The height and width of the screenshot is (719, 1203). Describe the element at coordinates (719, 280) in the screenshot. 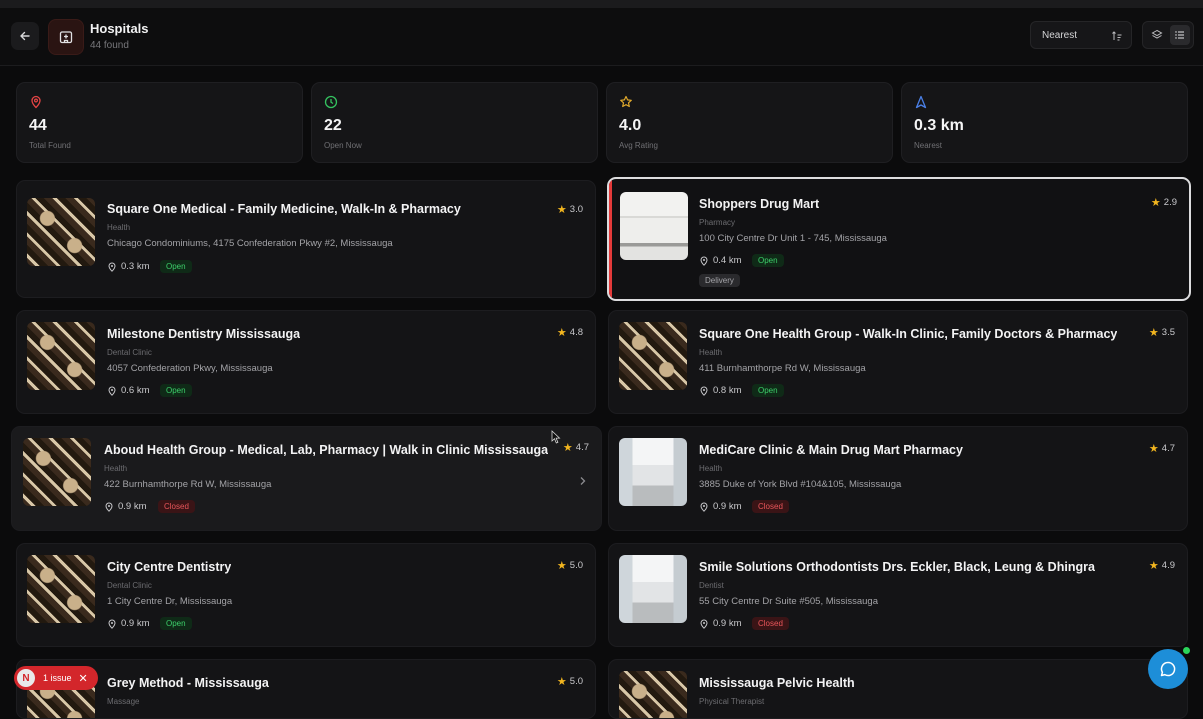

I see `delivery-tag: Delivery` at that location.